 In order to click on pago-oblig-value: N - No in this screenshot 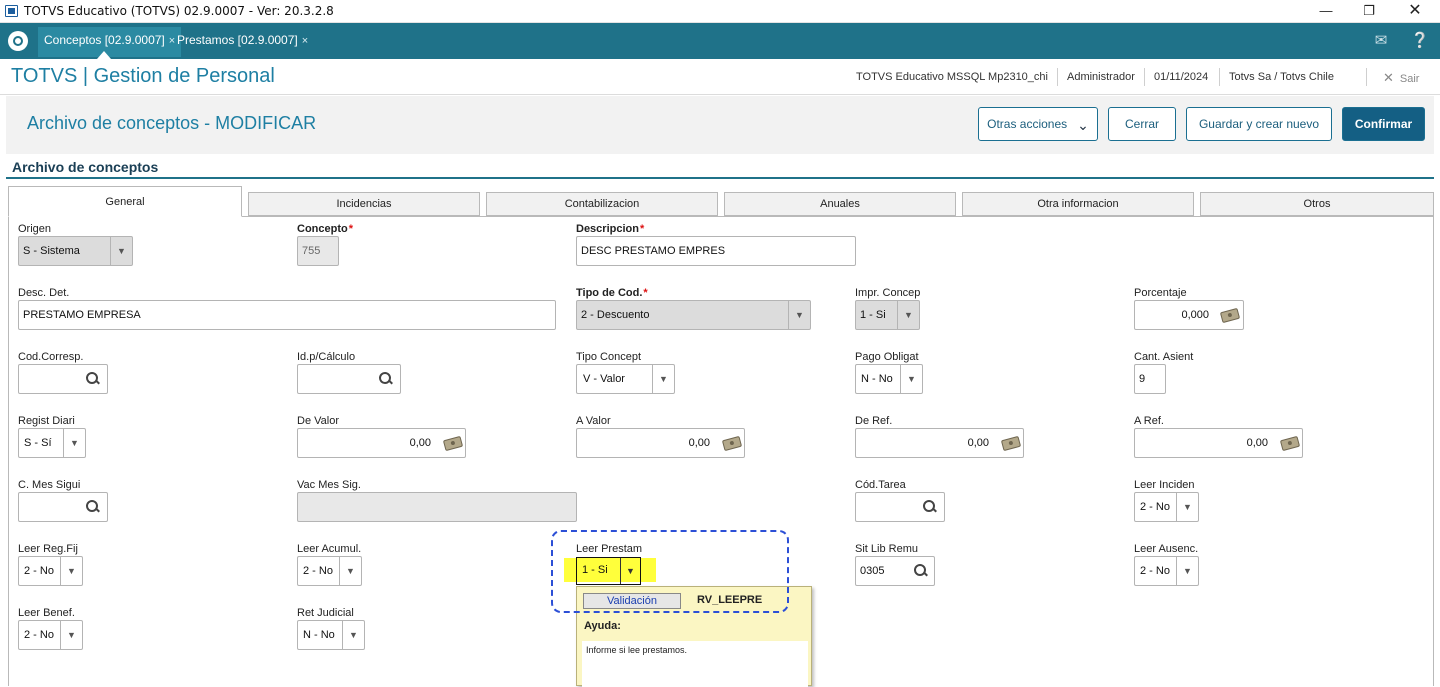, I will do `click(877, 379)`.